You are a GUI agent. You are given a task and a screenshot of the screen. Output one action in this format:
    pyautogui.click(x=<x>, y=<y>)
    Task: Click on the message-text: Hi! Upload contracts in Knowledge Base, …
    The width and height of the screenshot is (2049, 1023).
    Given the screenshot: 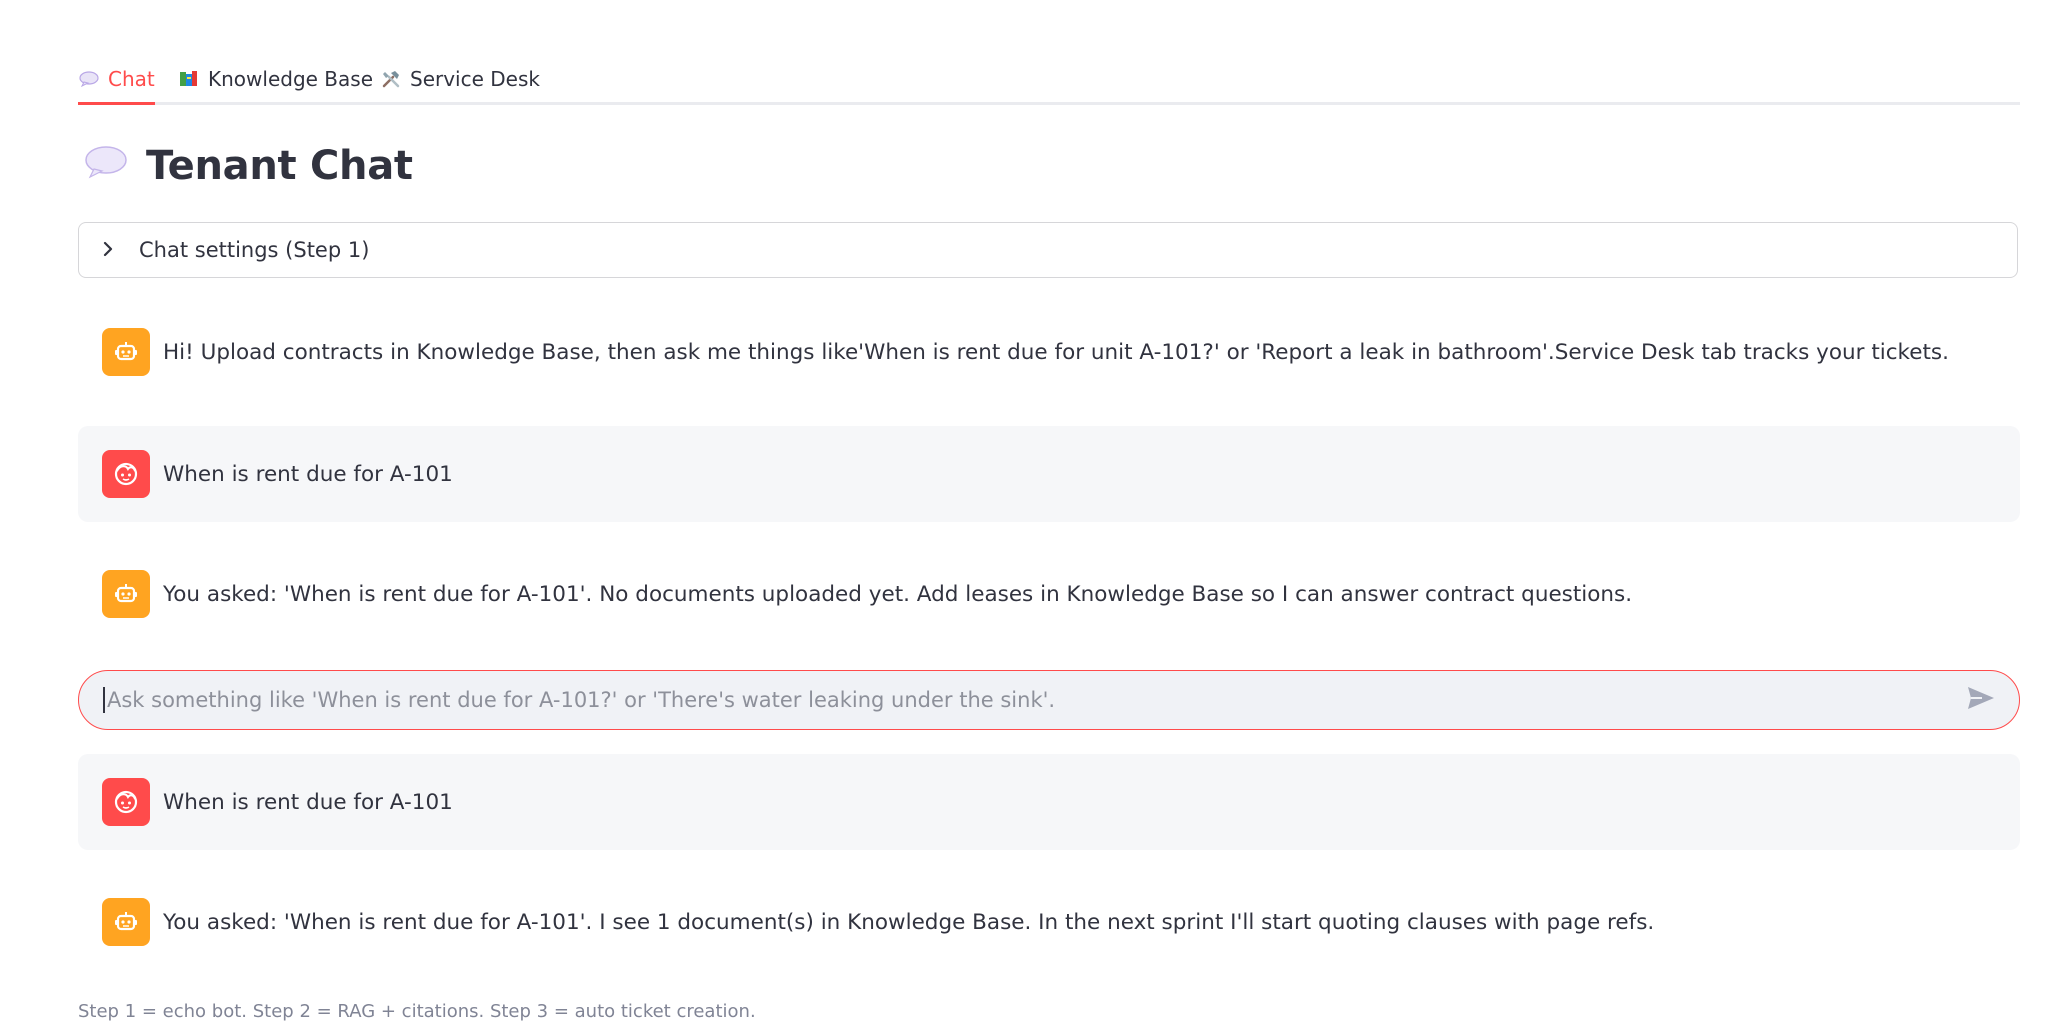 What is the action you would take?
    pyautogui.click(x=1056, y=352)
    